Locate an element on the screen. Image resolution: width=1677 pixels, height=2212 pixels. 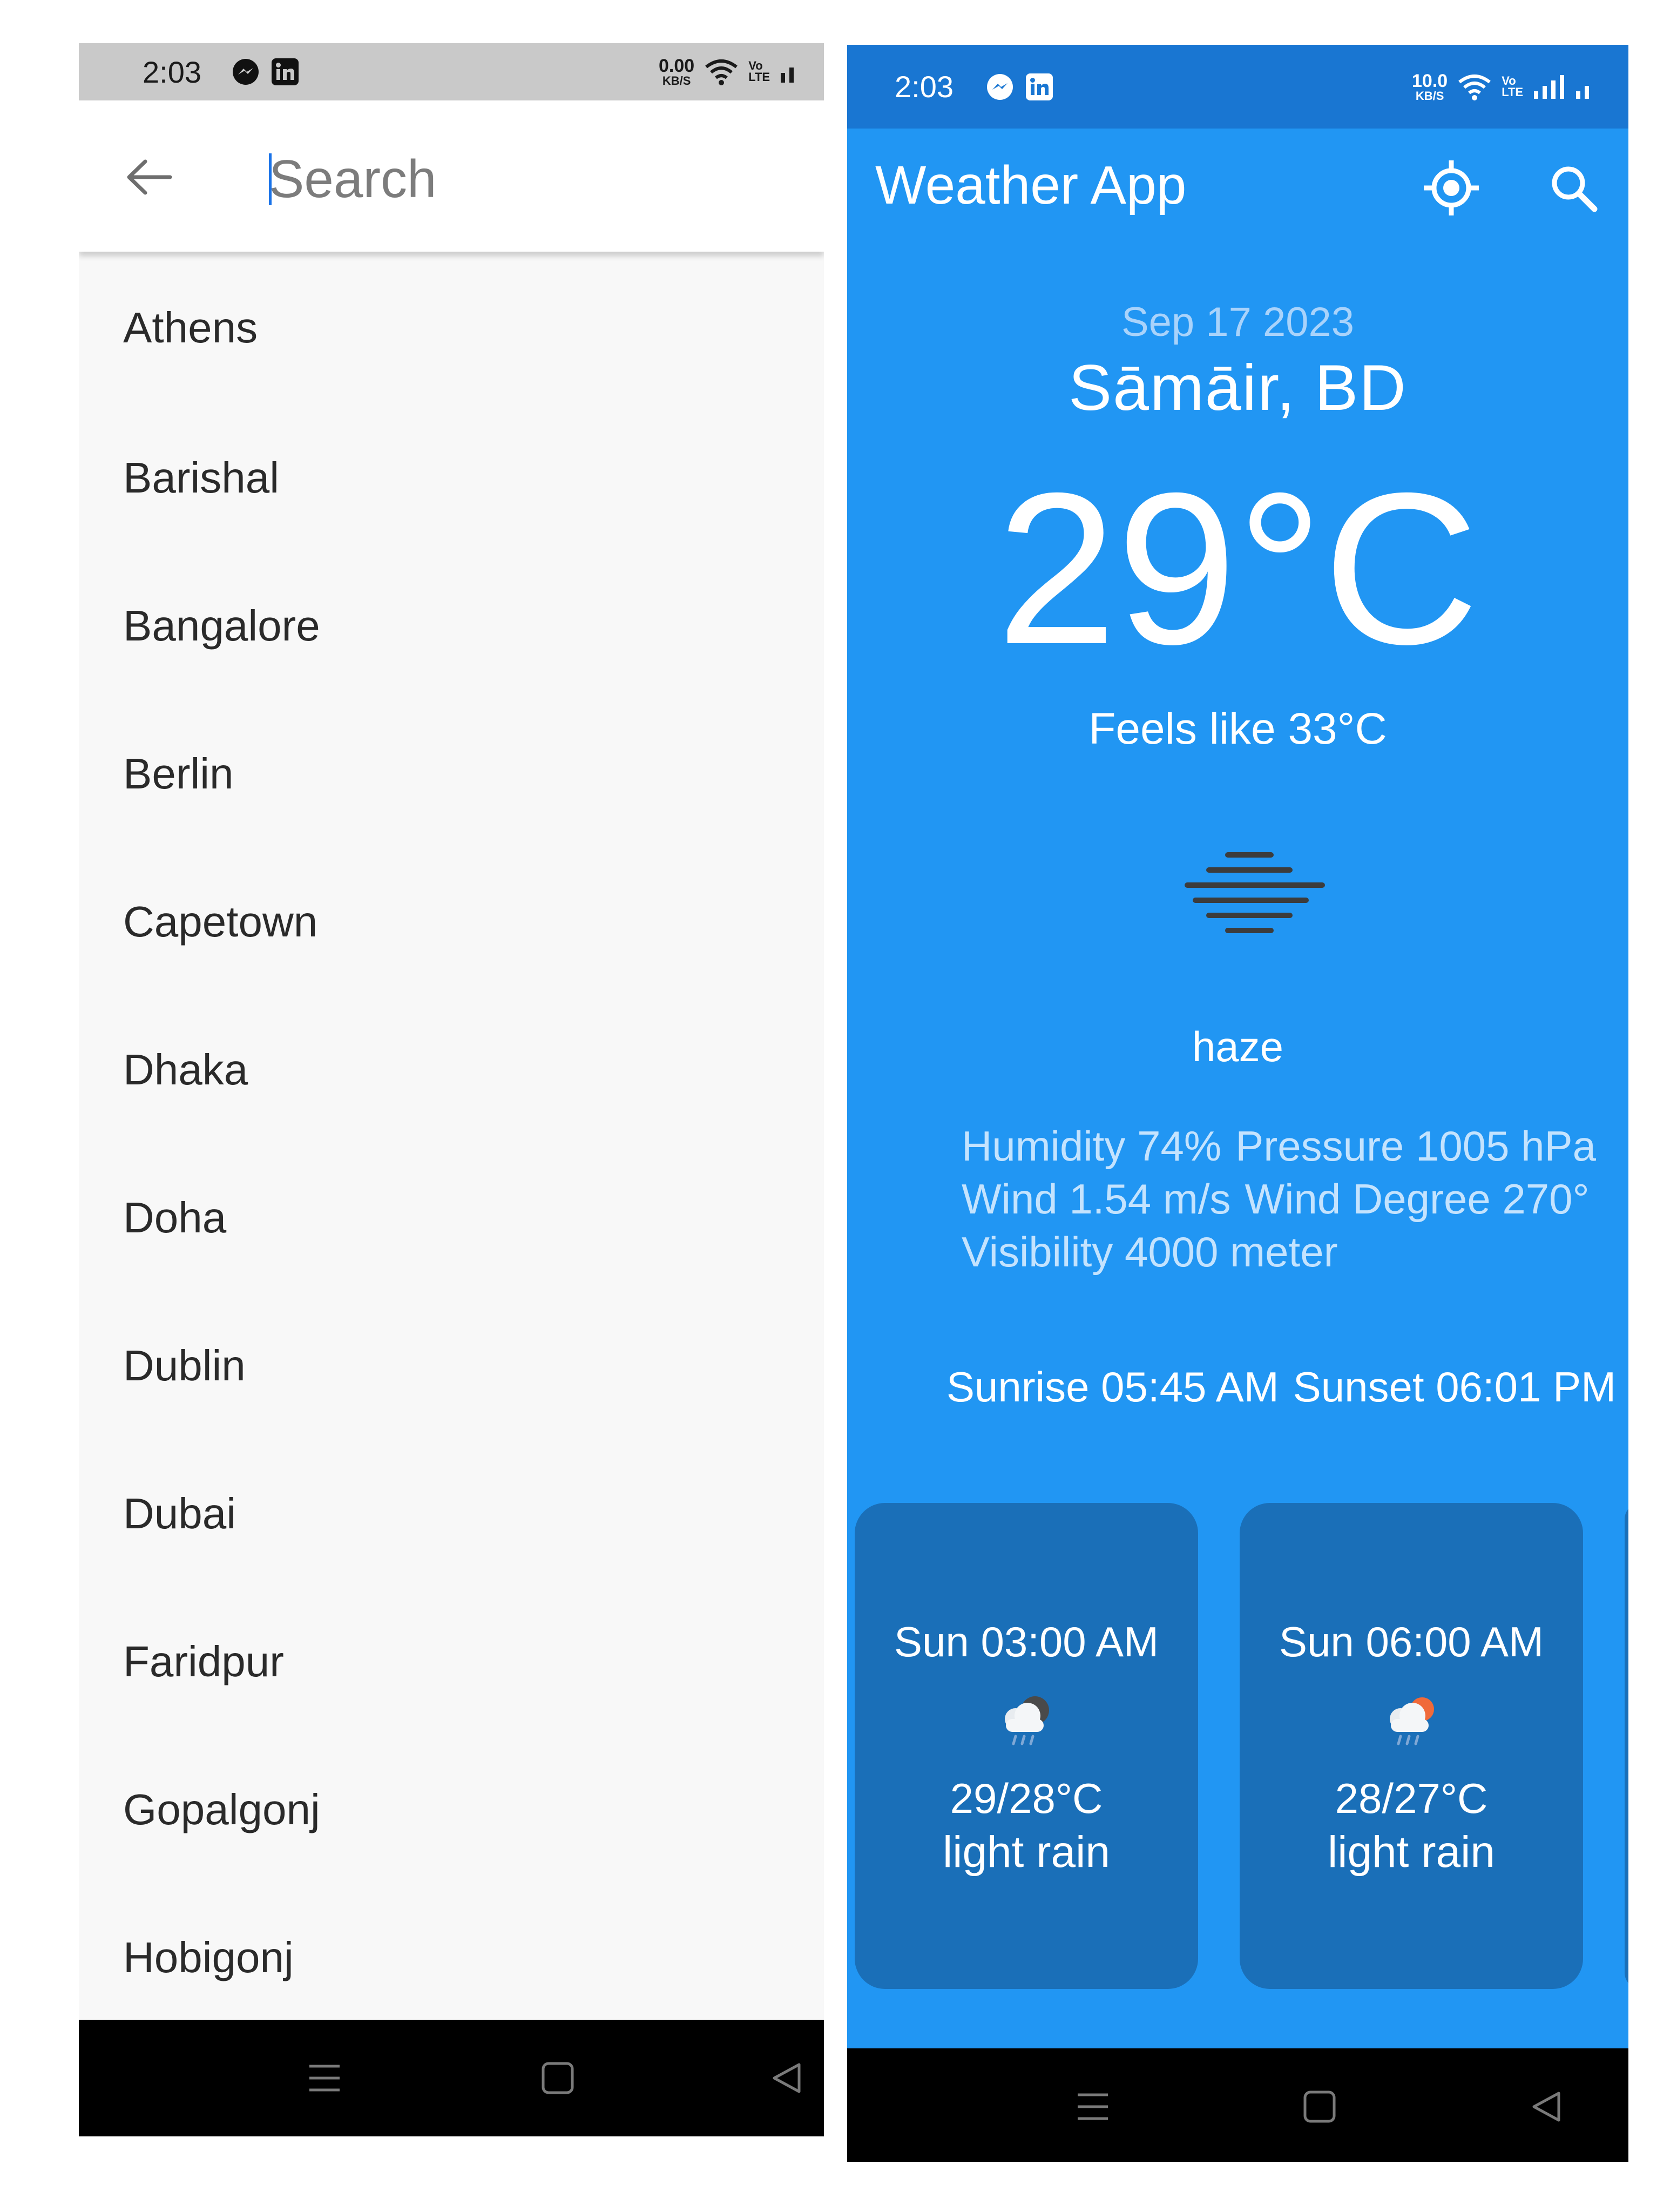
forecast-time: Sun 06:00 AM is located at coordinates (1412, 1641).